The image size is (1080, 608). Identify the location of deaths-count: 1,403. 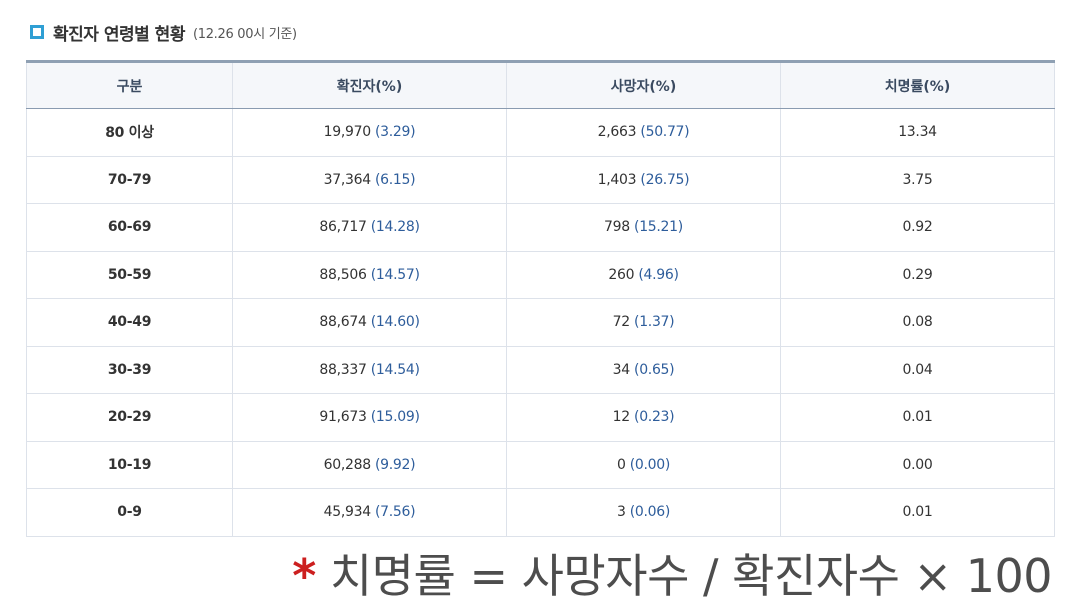
(617, 179).